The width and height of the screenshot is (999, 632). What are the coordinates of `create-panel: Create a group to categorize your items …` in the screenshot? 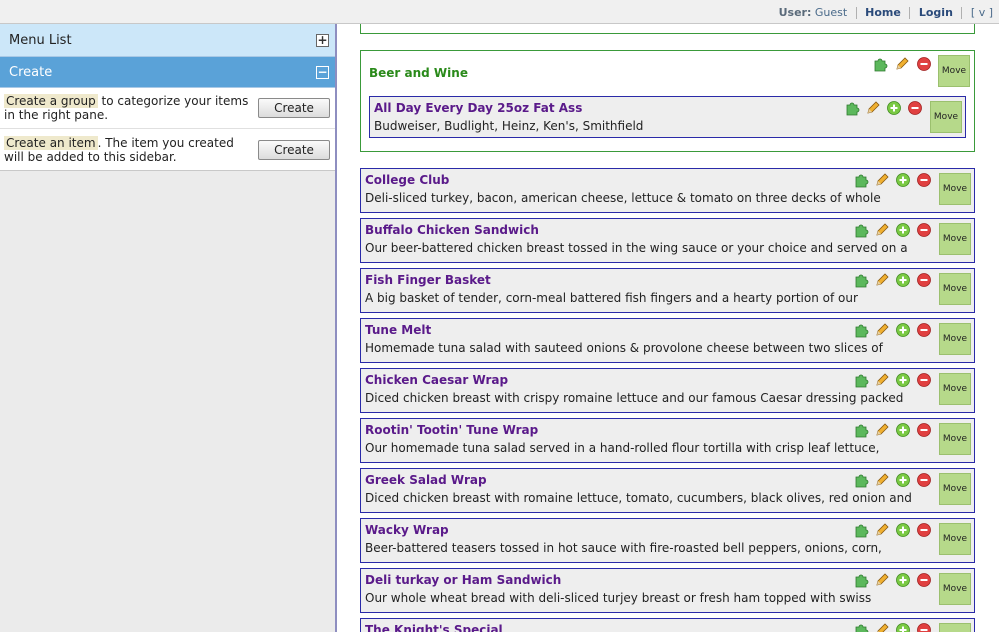 It's located at (167, 129).